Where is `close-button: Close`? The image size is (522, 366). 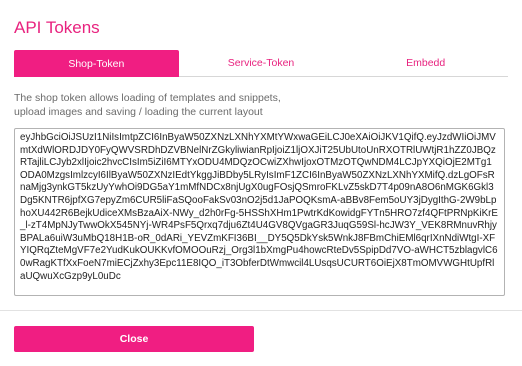
close-button: Close is located at coordinates (134, 339).